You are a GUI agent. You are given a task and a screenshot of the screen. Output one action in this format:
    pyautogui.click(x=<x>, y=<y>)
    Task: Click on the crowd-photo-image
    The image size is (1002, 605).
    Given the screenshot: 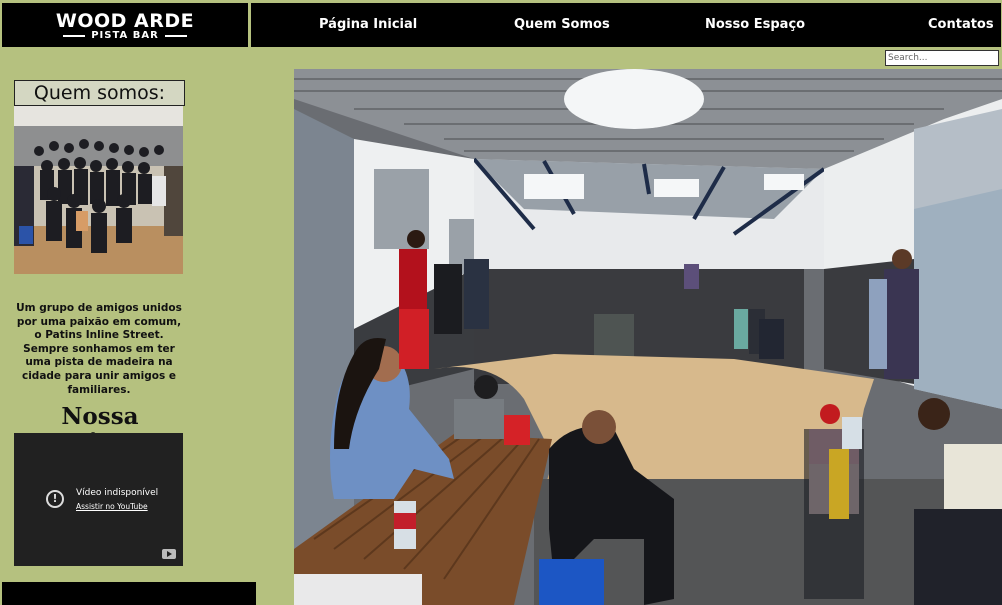 What is the action you would take?
    pyautogui.click(x=98, y=190)
    